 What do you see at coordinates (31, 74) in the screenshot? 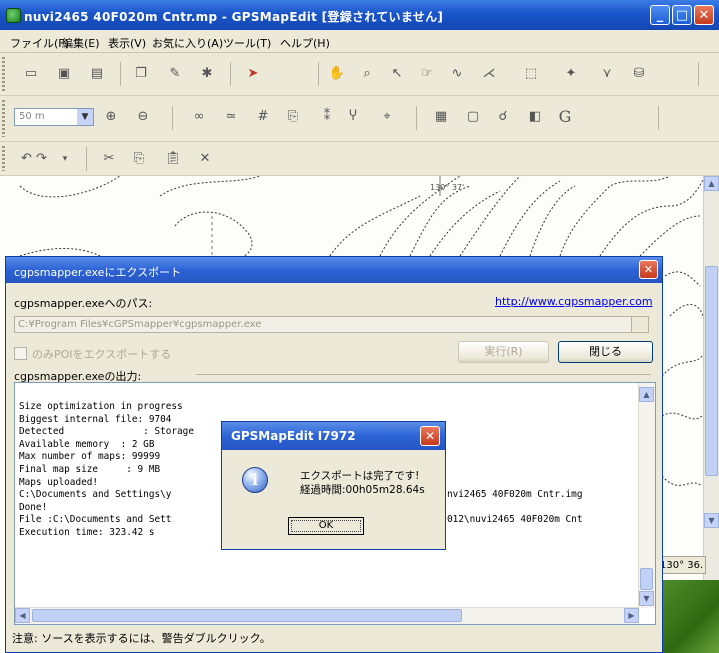
I see `new-icon: ▭` at bounding box center [31, 74].